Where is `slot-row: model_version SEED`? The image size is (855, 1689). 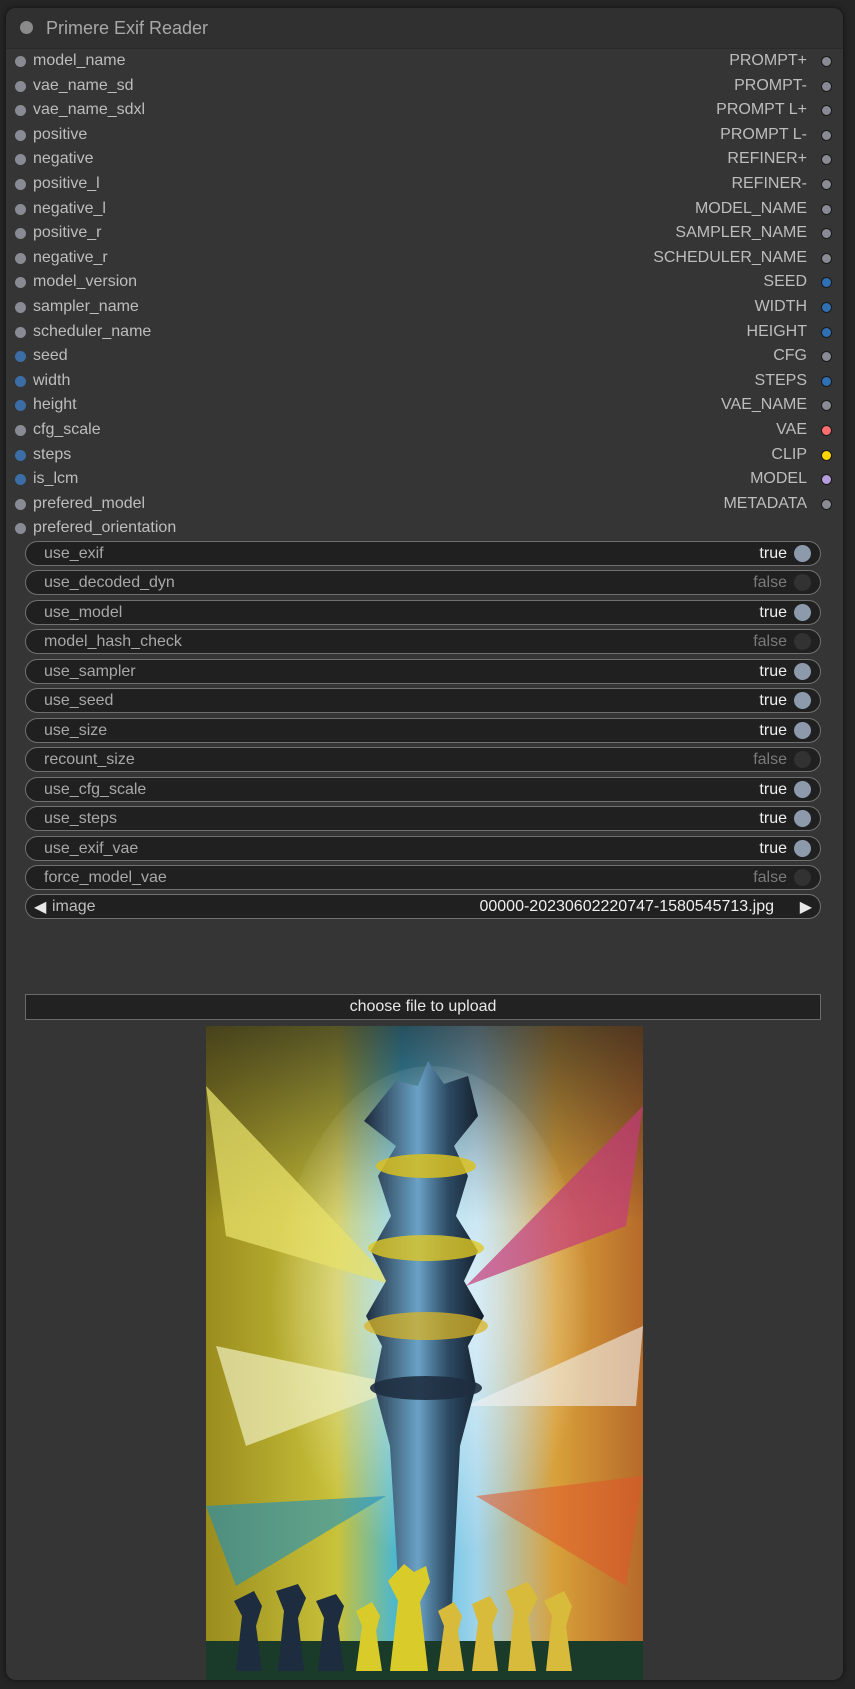 slot-row: model_version SEED is located at coordinates (424, 283).